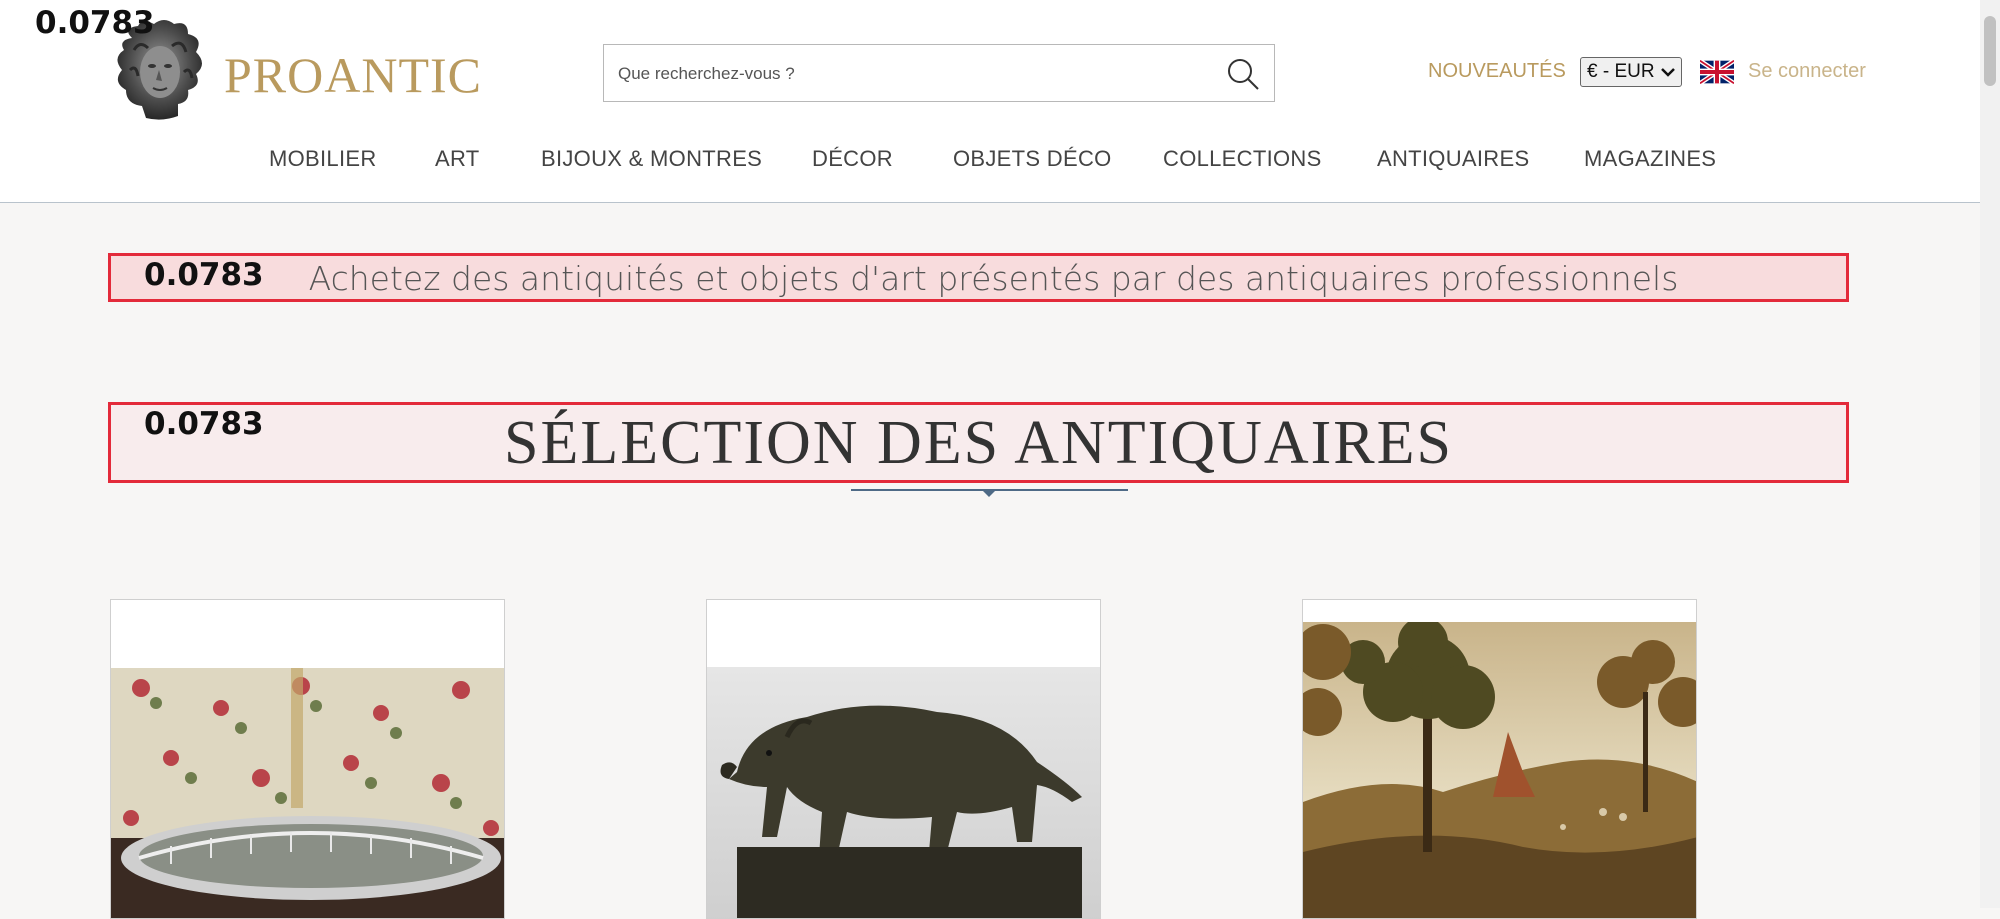 The image size is (2000, 919). I want to click on logo-wordmark: PROANTIC, so click(353, 75).